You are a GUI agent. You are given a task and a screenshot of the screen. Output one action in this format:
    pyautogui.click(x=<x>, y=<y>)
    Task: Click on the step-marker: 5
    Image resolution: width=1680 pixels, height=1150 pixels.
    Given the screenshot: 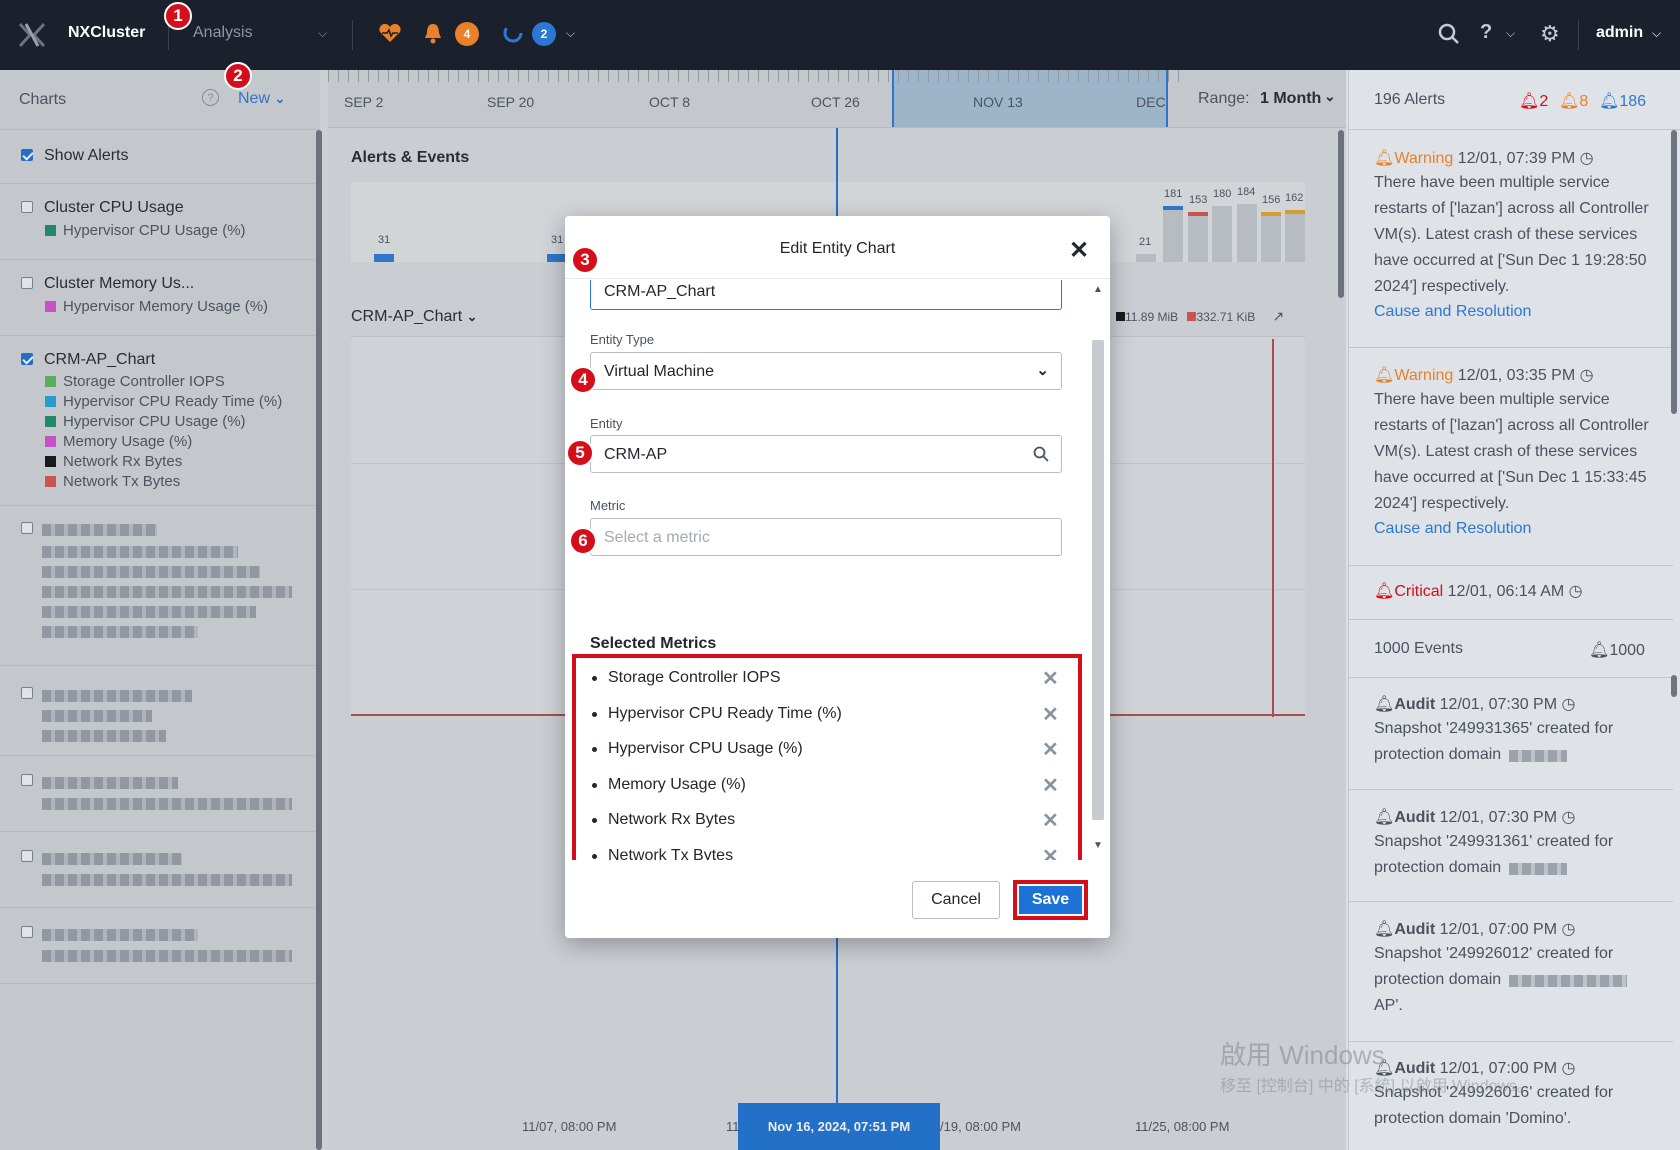 What is the action you would take?
    pyautogui.click(x=580, y=453)
    